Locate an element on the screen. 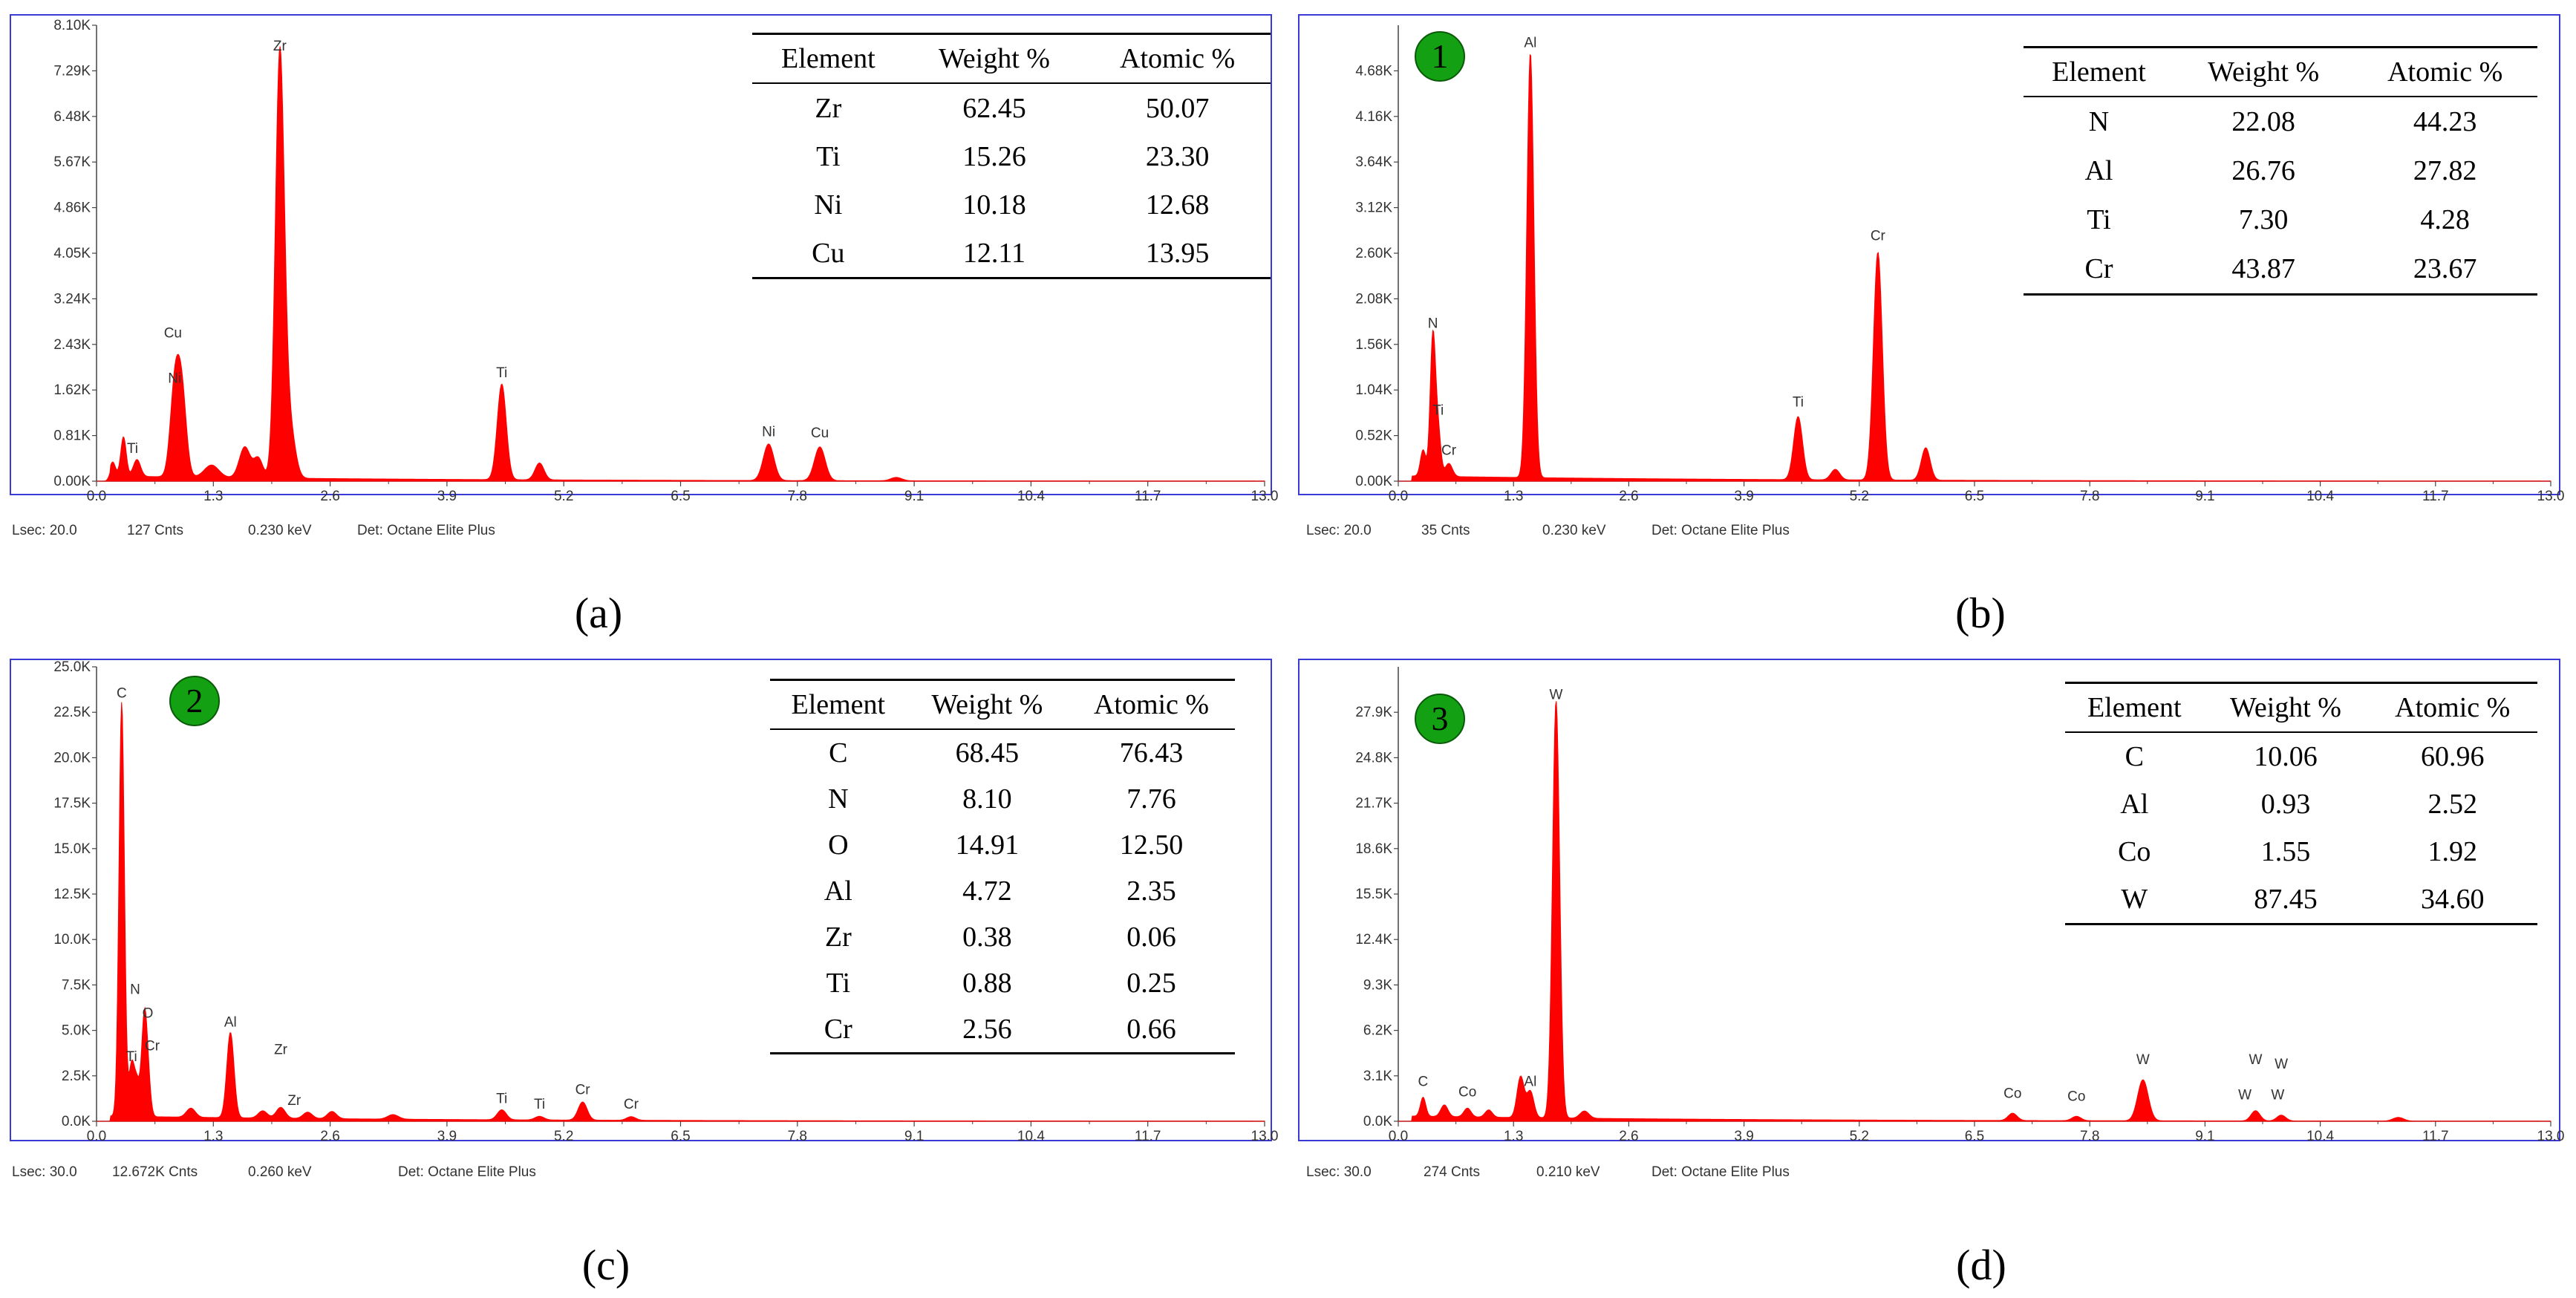 Image resolution: width=2576 pixels, height=1298 pixels. counts-label: 35 Cnts is located at coordinates (1445, 530).